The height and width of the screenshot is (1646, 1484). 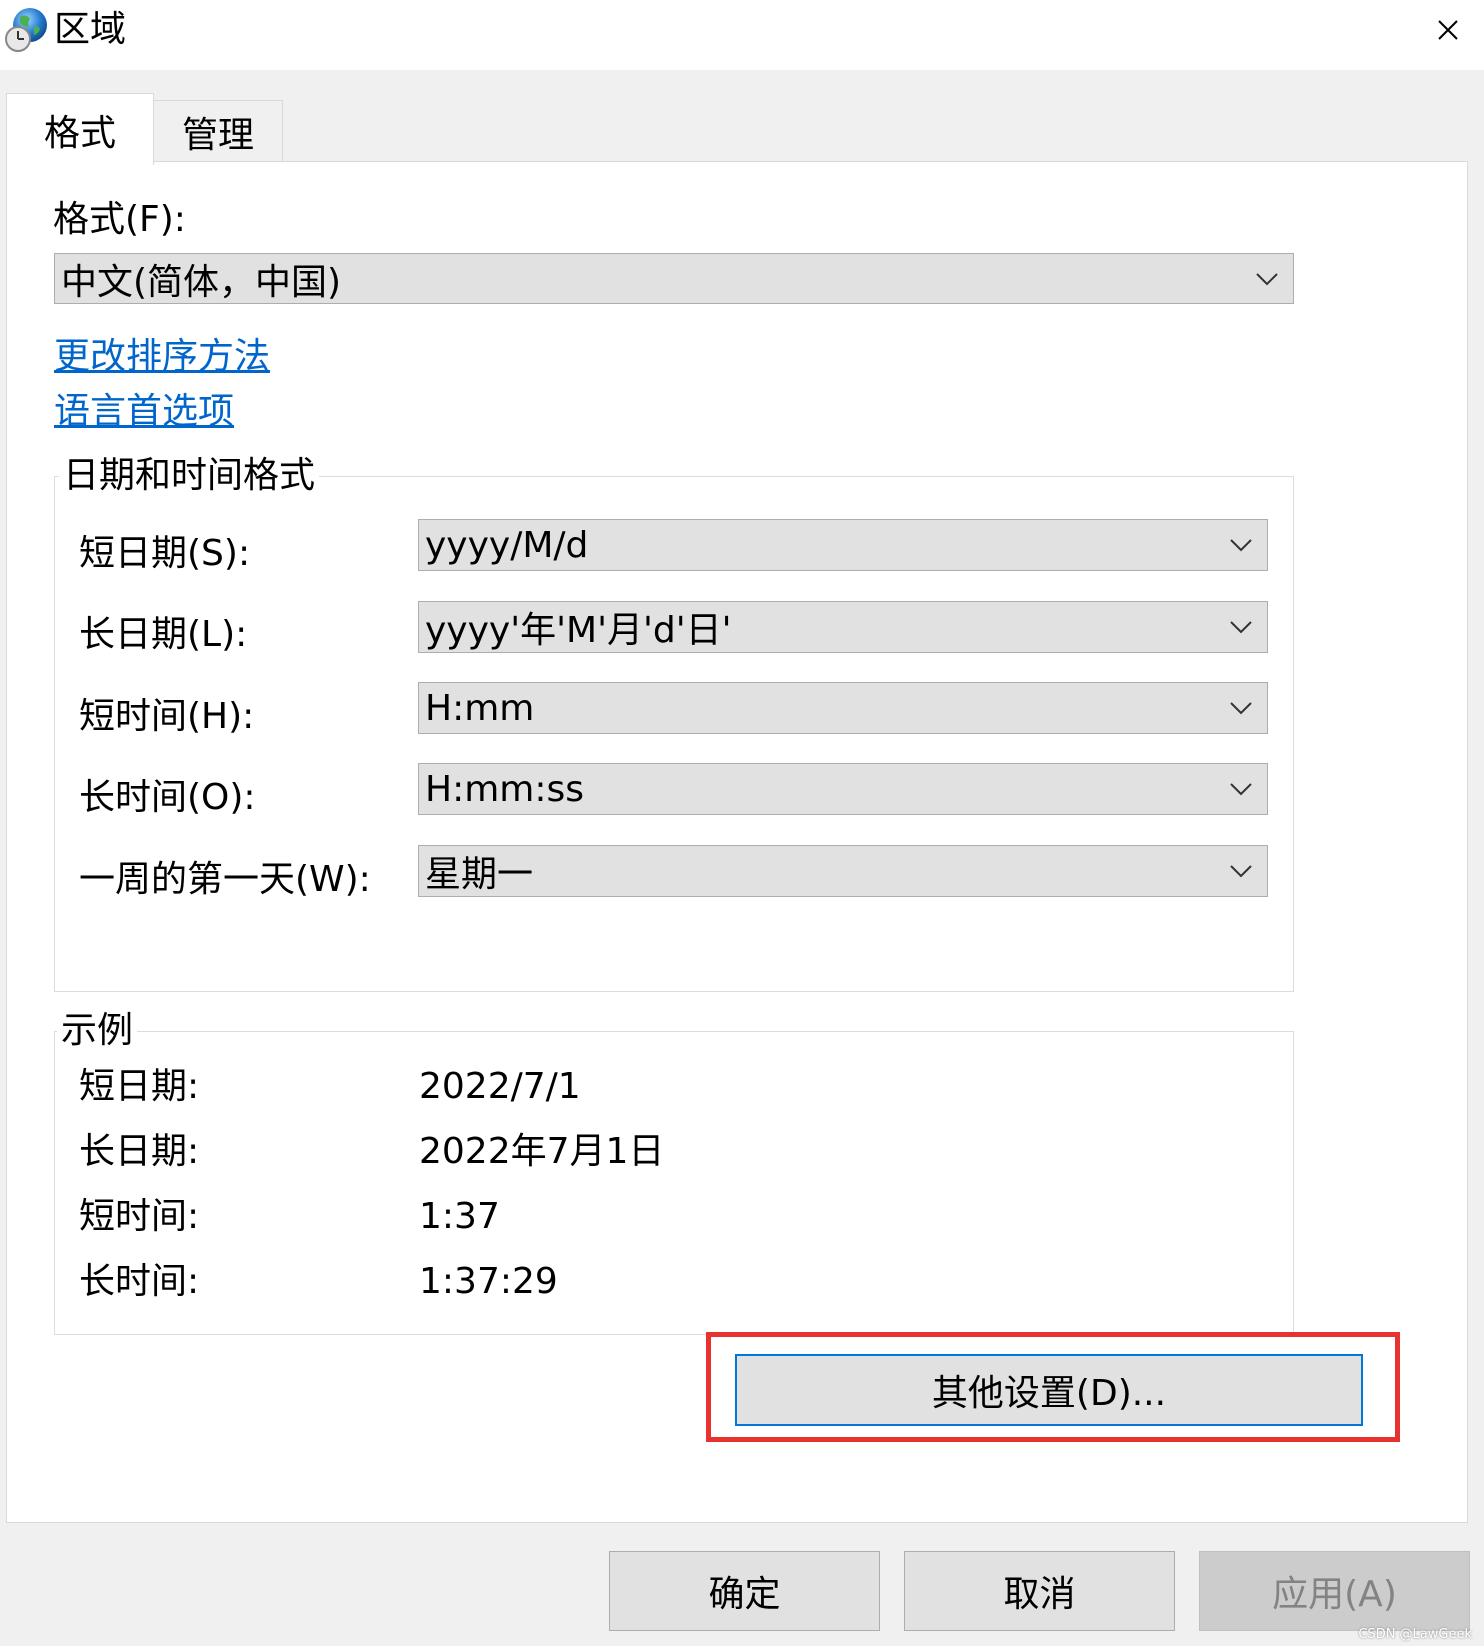 What do you see at coordinates (90, 29) in the screenshot?
I see `window-title: 区域` at bounding box center [90, 29].